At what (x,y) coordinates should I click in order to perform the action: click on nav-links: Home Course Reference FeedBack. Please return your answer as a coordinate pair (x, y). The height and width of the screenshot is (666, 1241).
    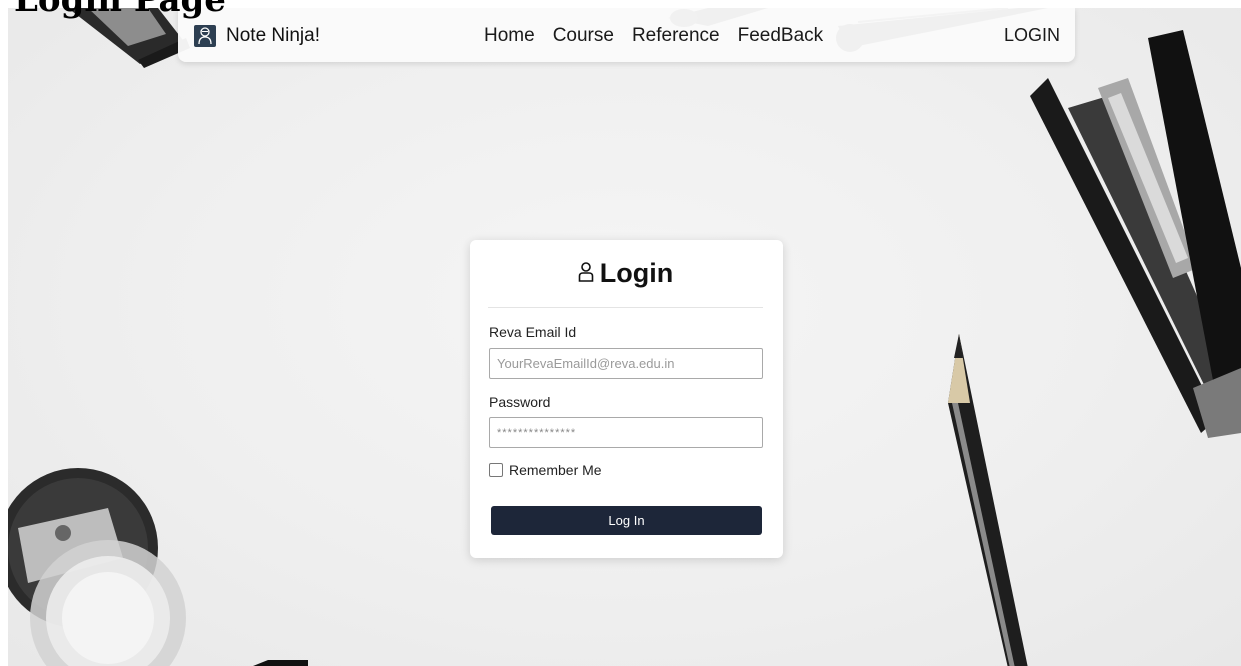
    Looking at the image, I should click on (653, 36).